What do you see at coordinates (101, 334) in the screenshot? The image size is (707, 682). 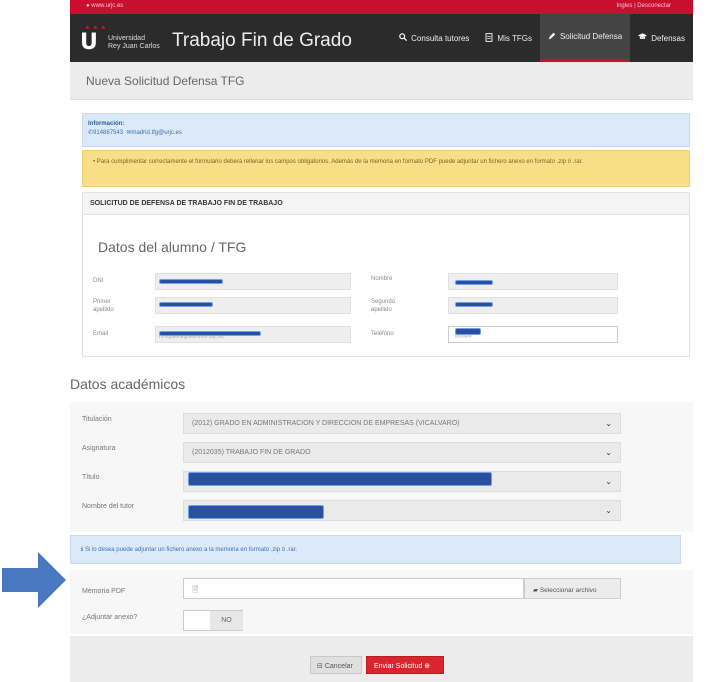 I see `email-label: Email` at bounding box center [101, 334].